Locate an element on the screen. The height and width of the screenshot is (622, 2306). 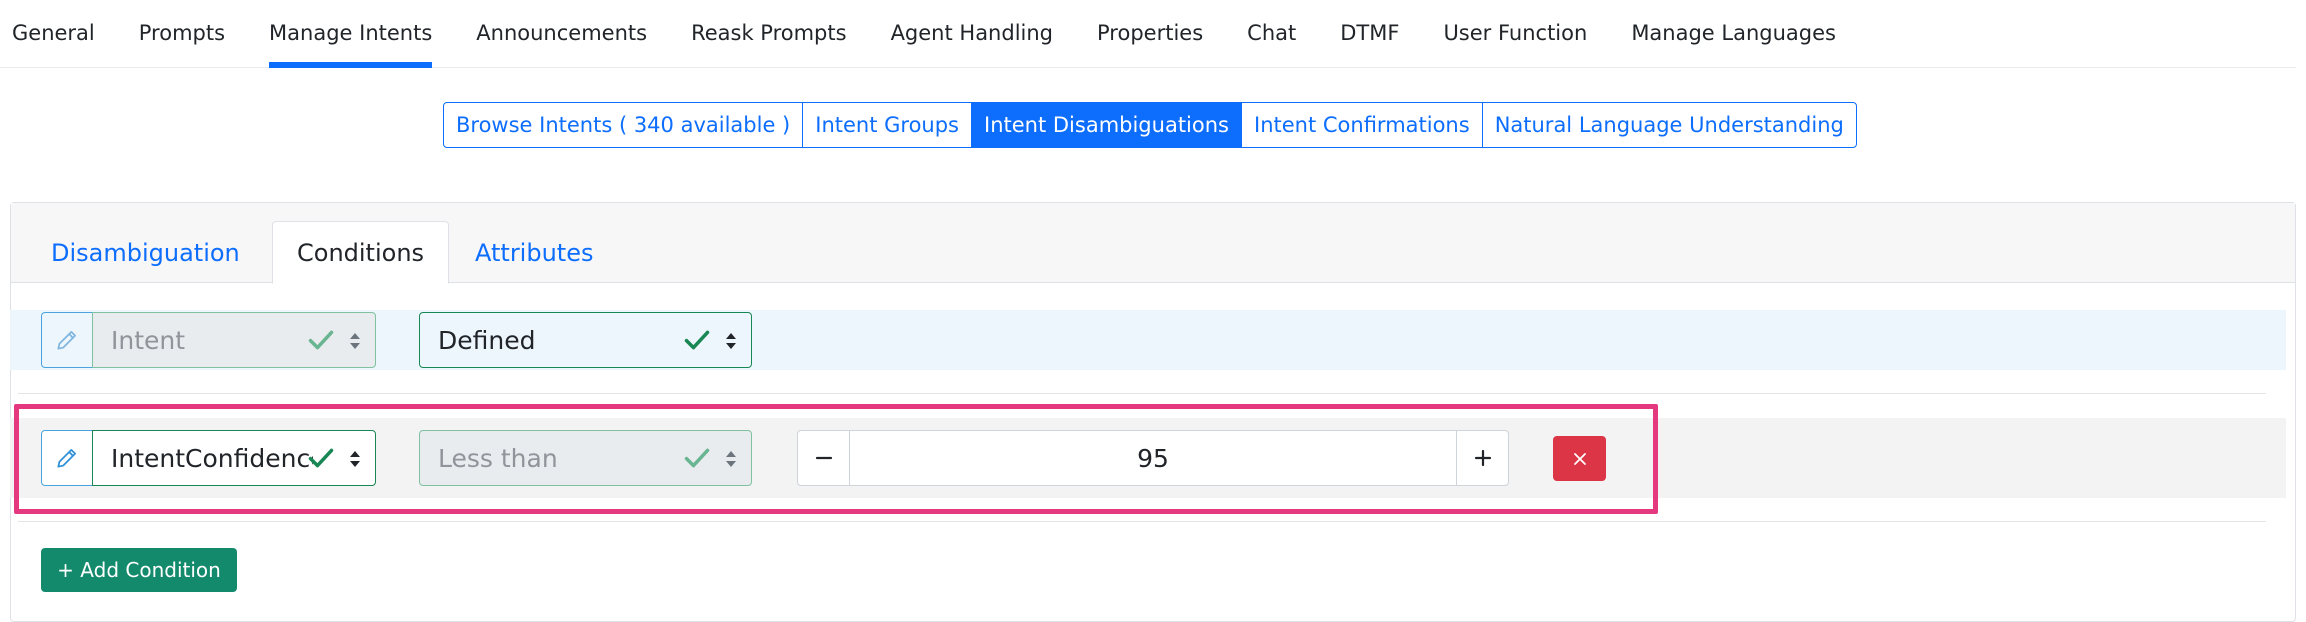
delete-condition-button is located at coordinates (1579, 458).